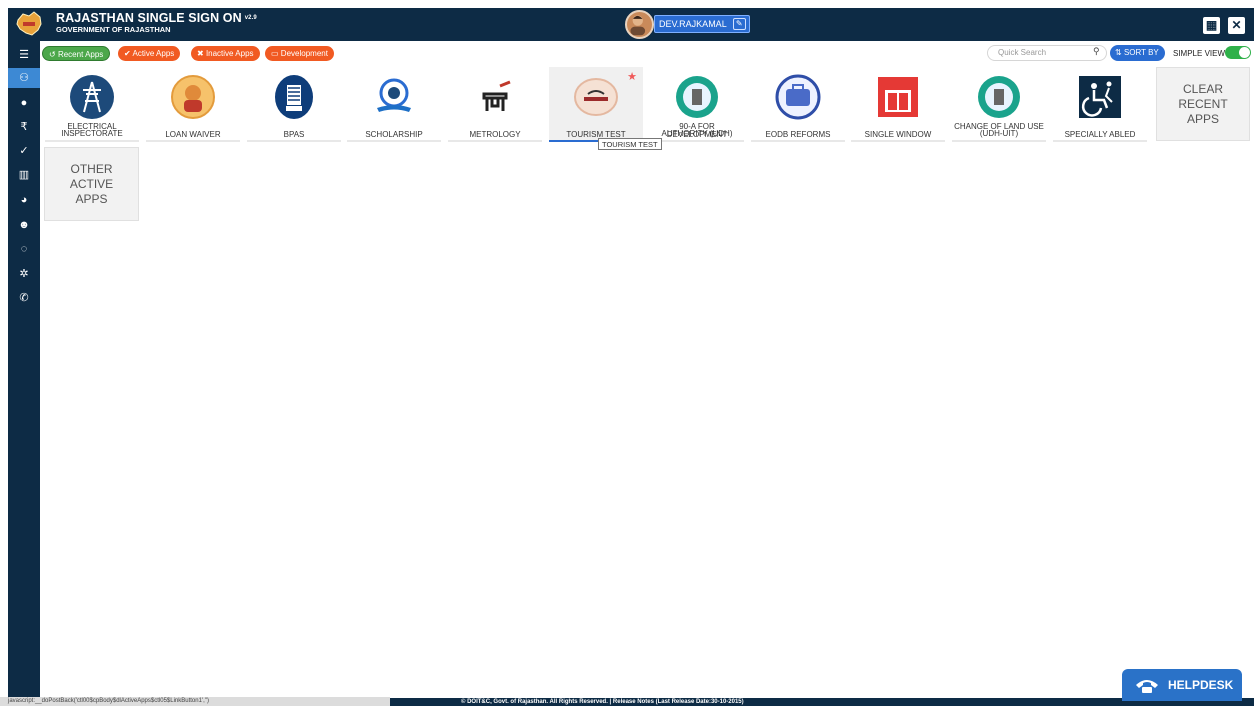 This screenshot has height=706, width=1258. I want to click on users-plus-icon: ⚇, so click(24, 78).